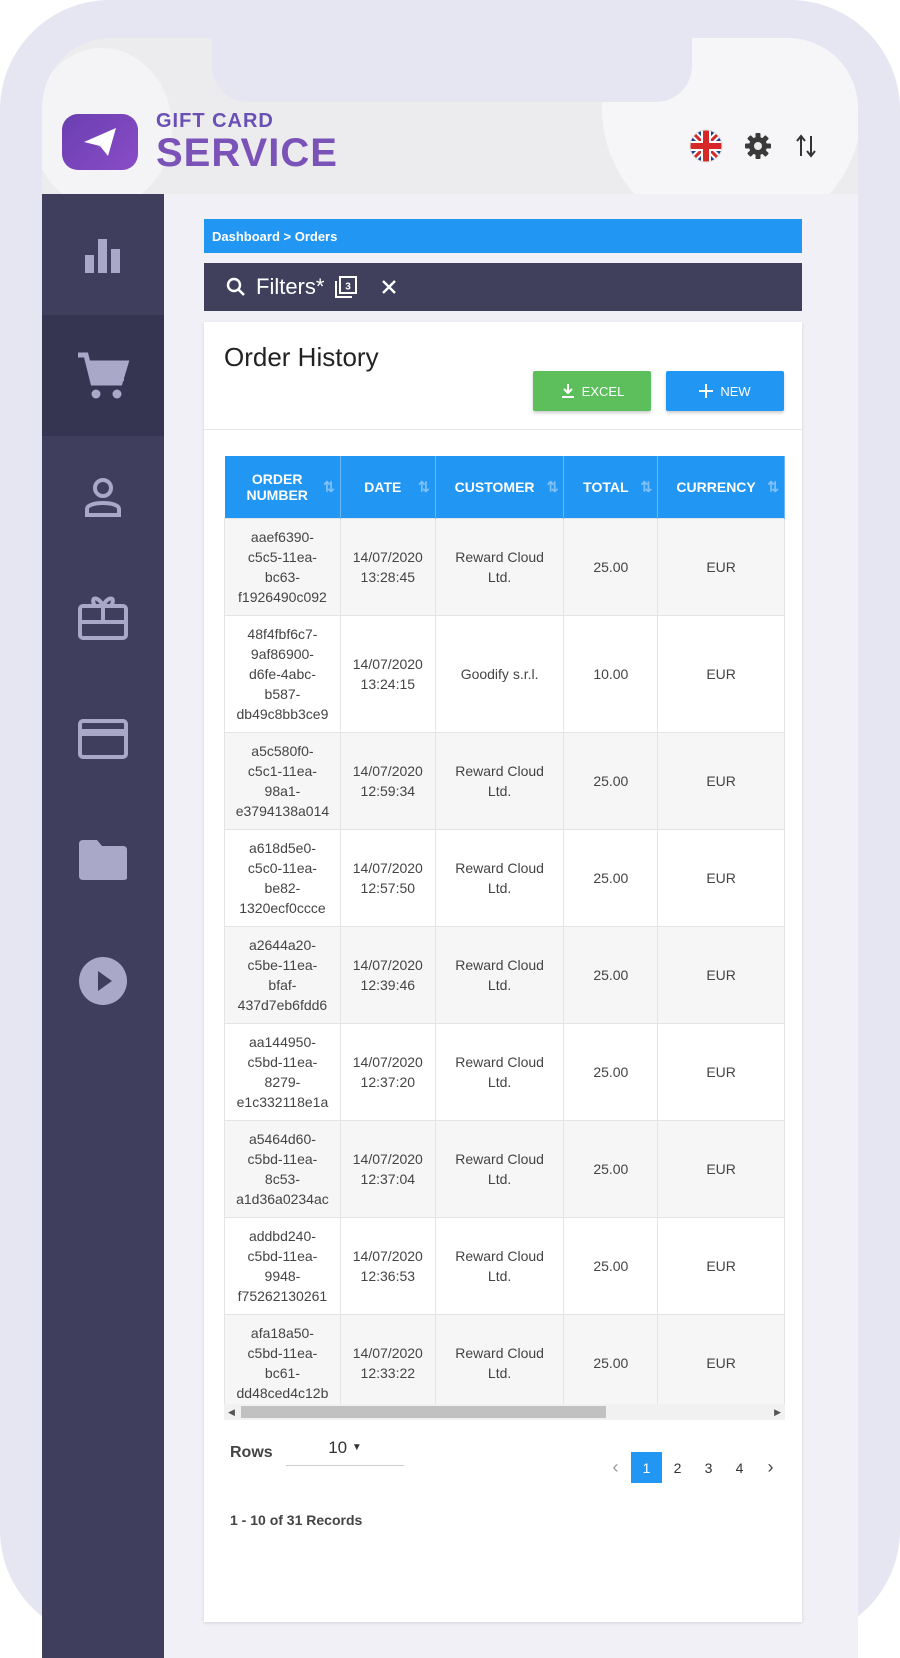 The height and width of the screenshot is (1658, 900). Describe the element at coordinates (345, 1449) in the screenshot. I see `rows-per-page-select: 10 ▼` at that location.